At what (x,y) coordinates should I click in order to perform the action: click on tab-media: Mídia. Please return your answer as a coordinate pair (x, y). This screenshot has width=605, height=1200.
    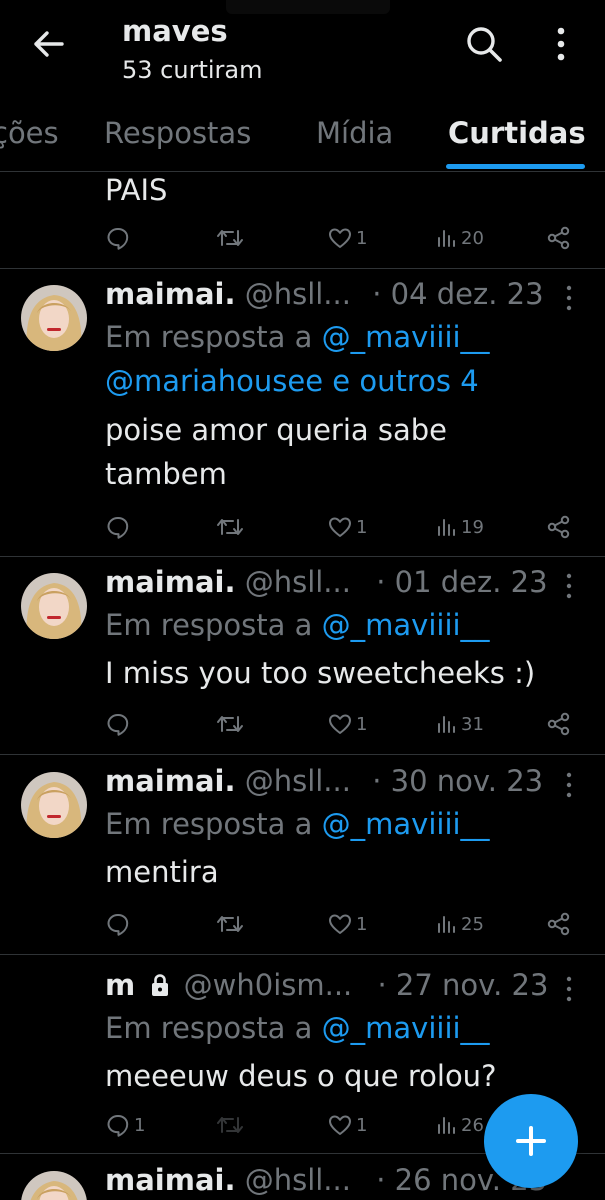
    Looking at the image, I should click on (354, 133).